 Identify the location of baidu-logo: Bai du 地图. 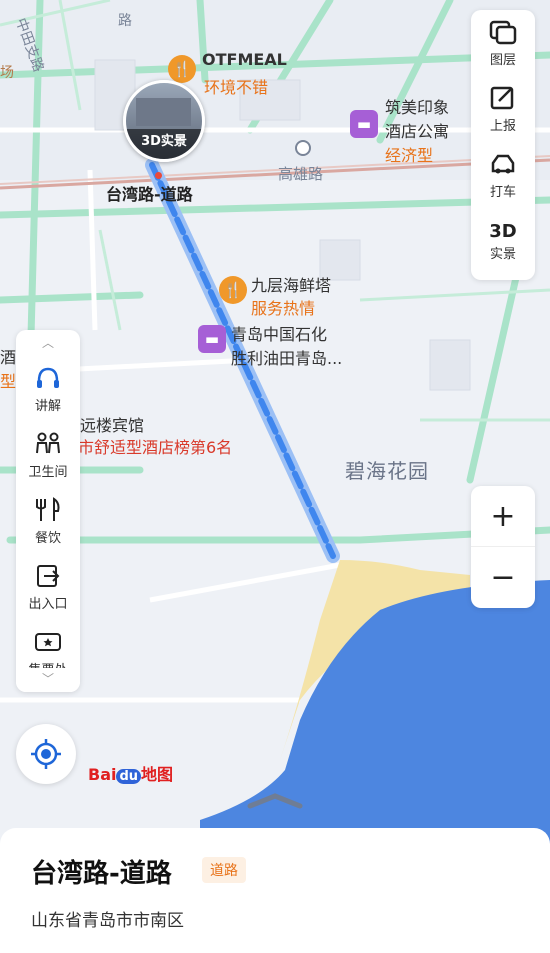
(130, 773).